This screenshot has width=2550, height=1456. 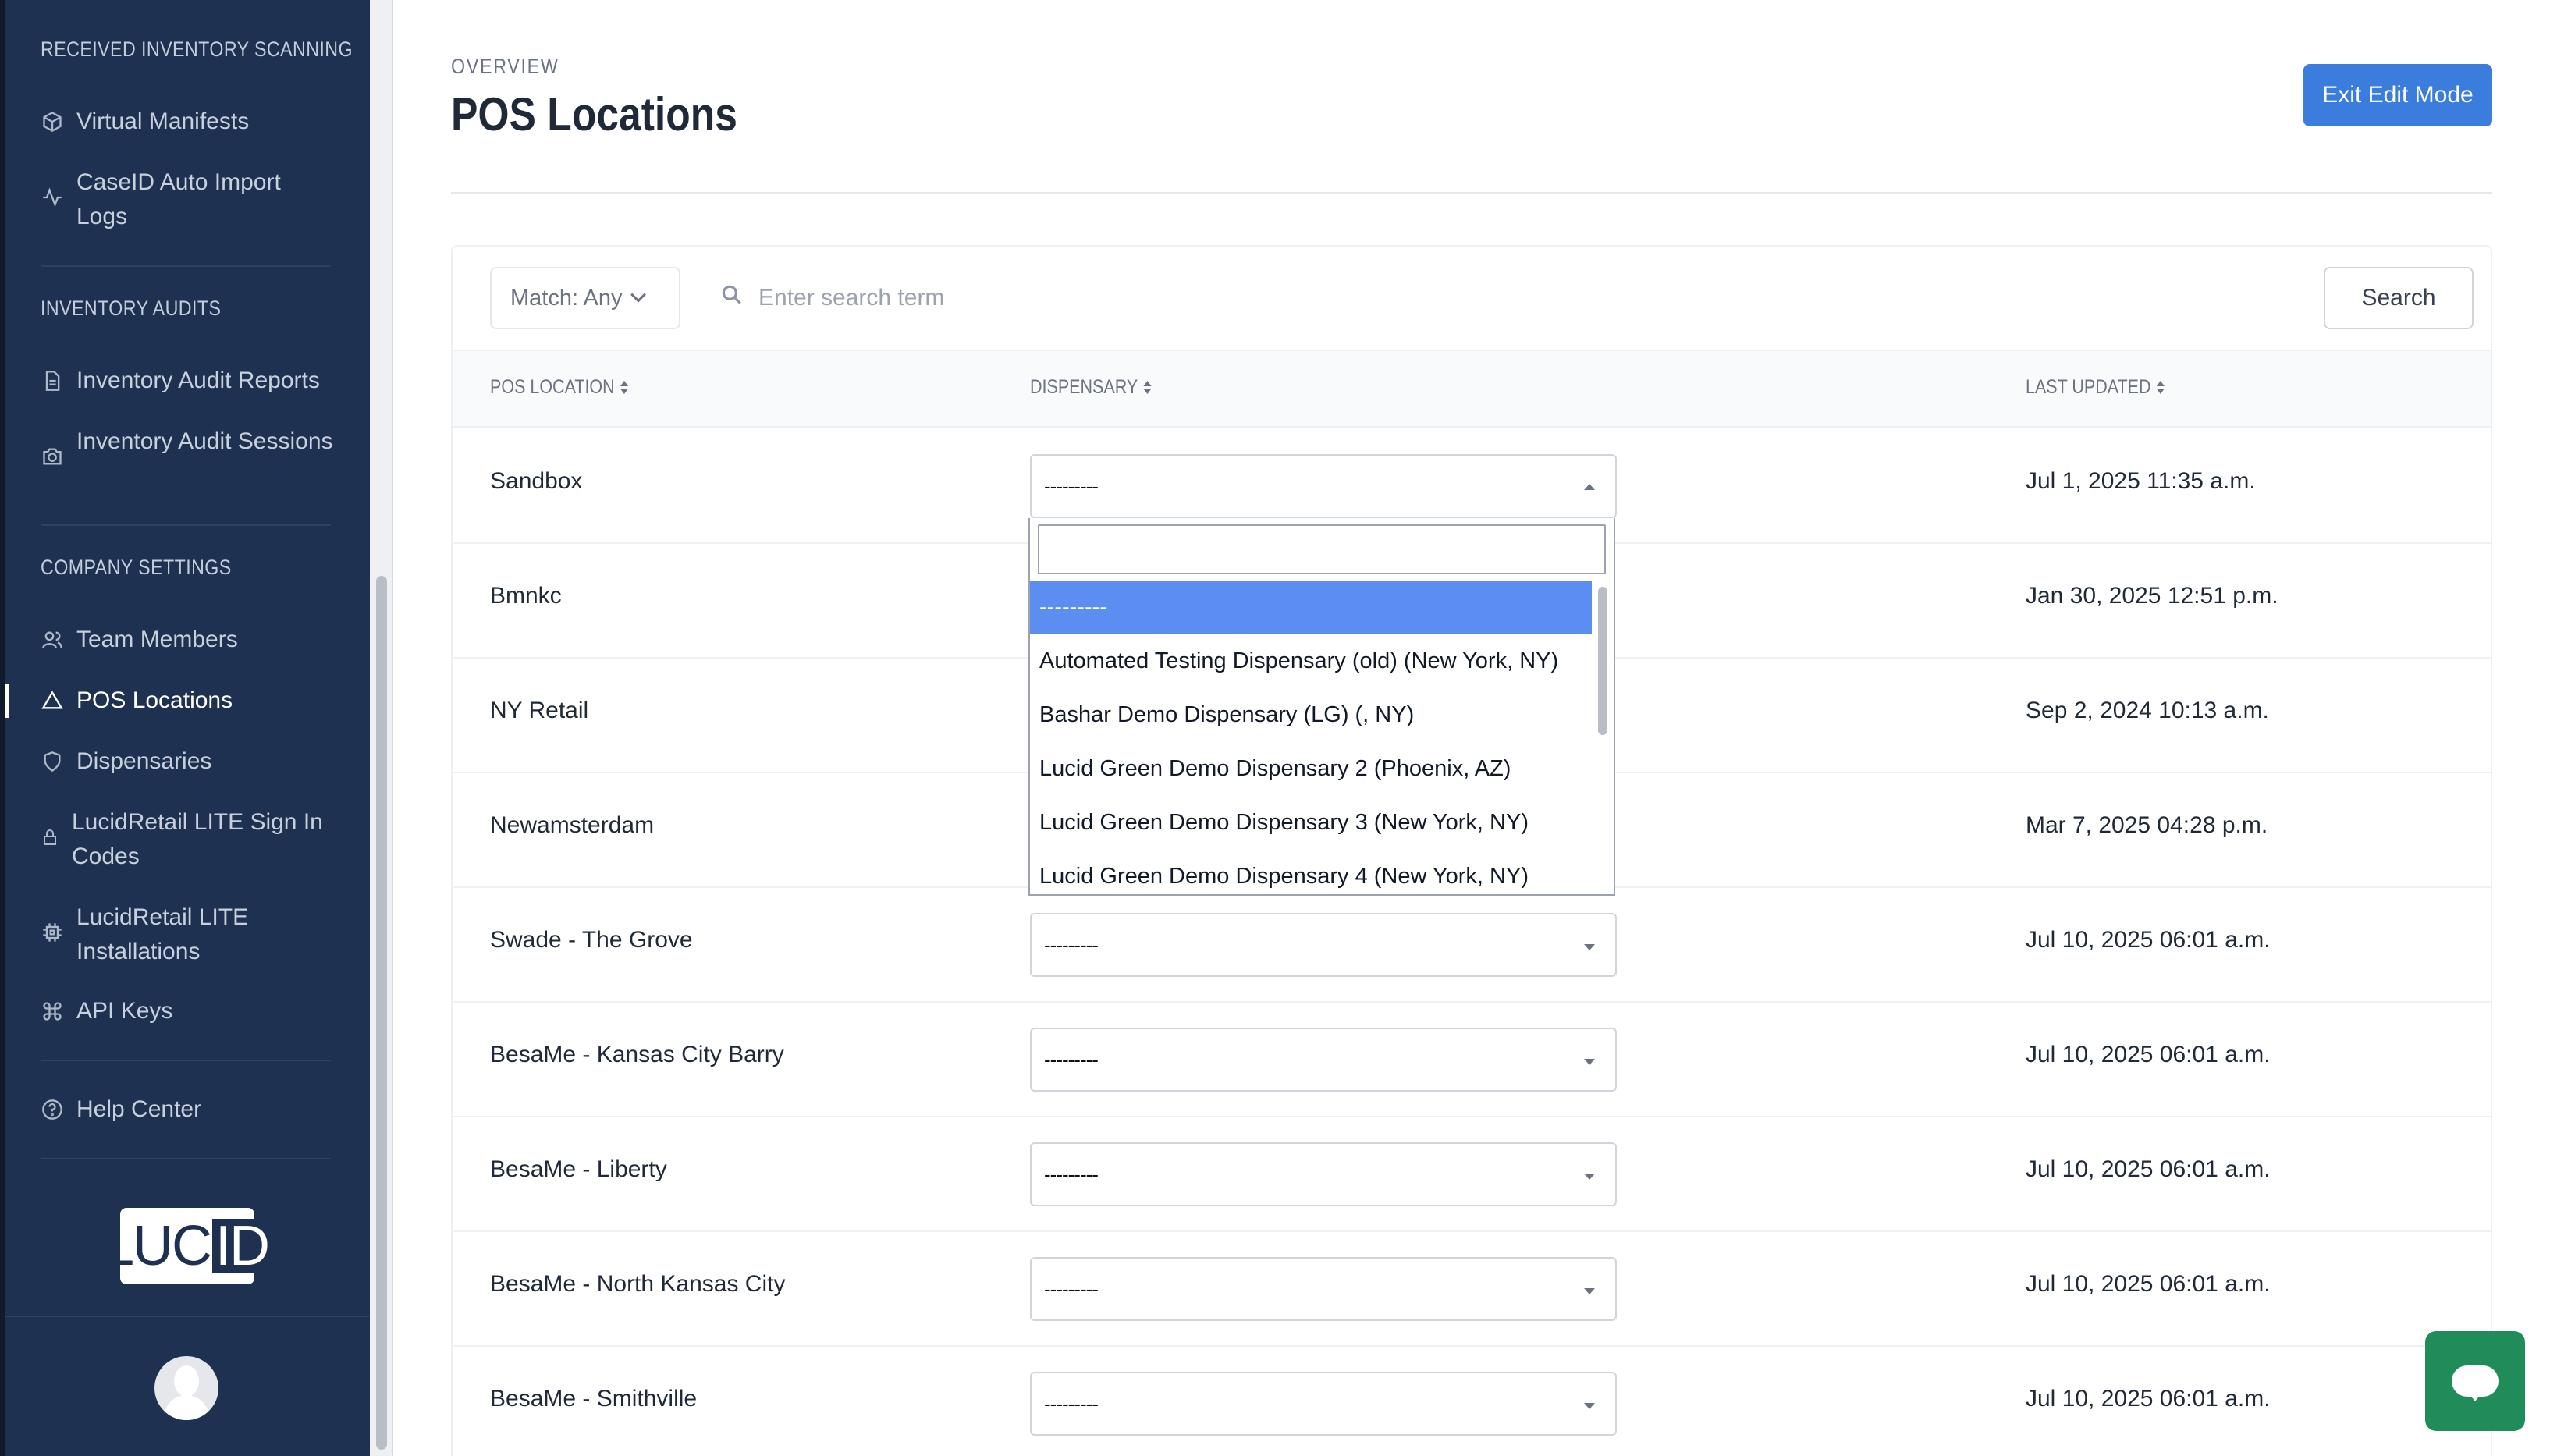 I want to click on avatar-body, so click(x=186, y=1408).